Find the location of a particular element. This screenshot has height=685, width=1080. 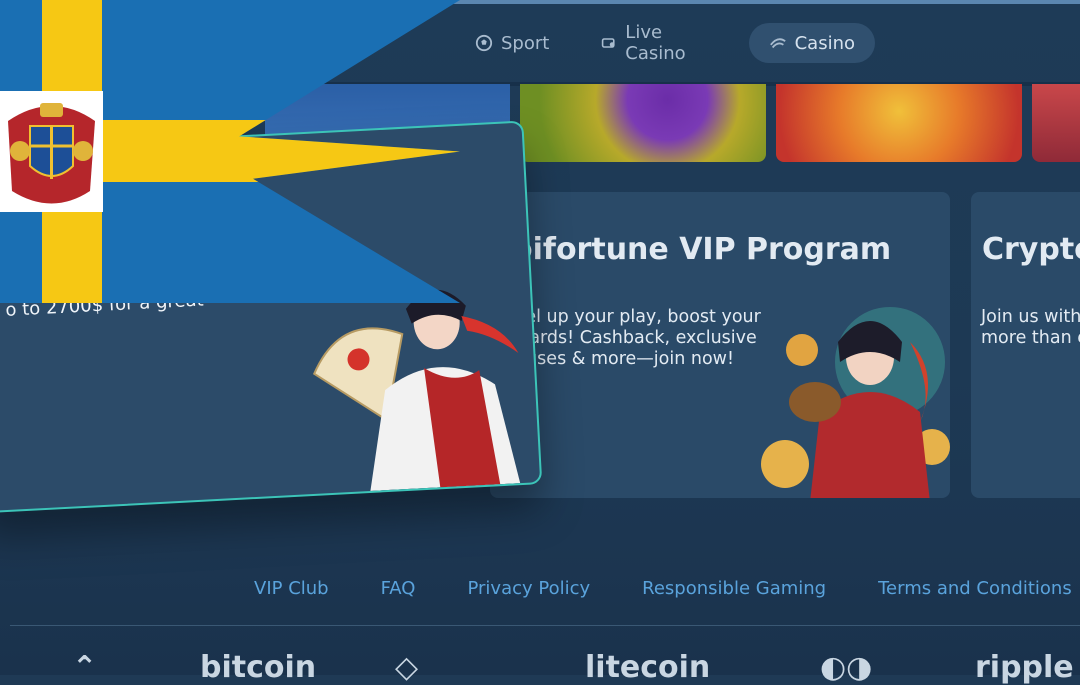

litecoin-logo: litecoin is located at coordinates (648, 667).